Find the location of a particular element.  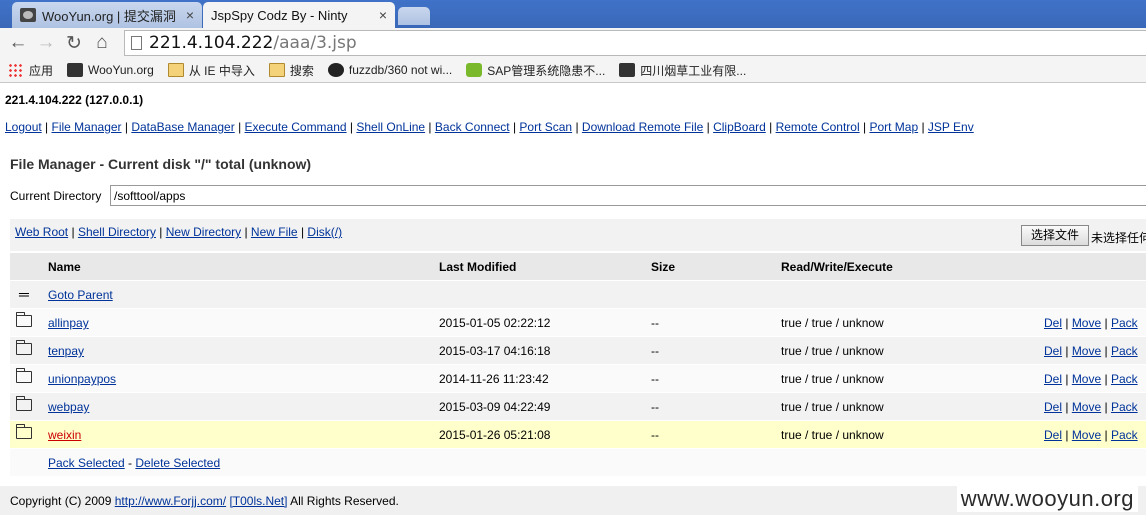

nav-back-connect: Back Connect is located at coordinates (472, 127).